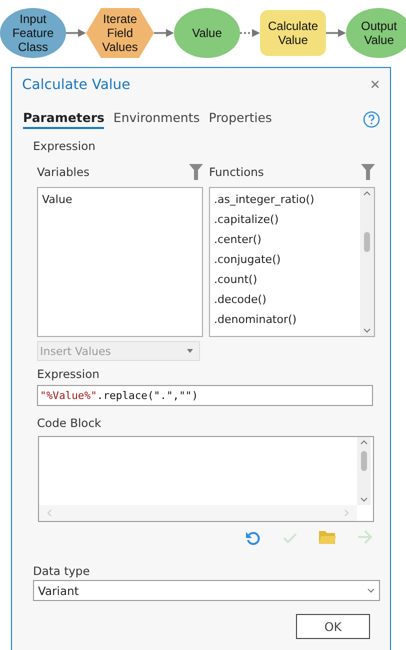 This screenshot has height=650, width=406. What do you see at coordinates (62, 571) in the screenshot?
I see `data-type-label: Data type` at bounding box center [62, 571].